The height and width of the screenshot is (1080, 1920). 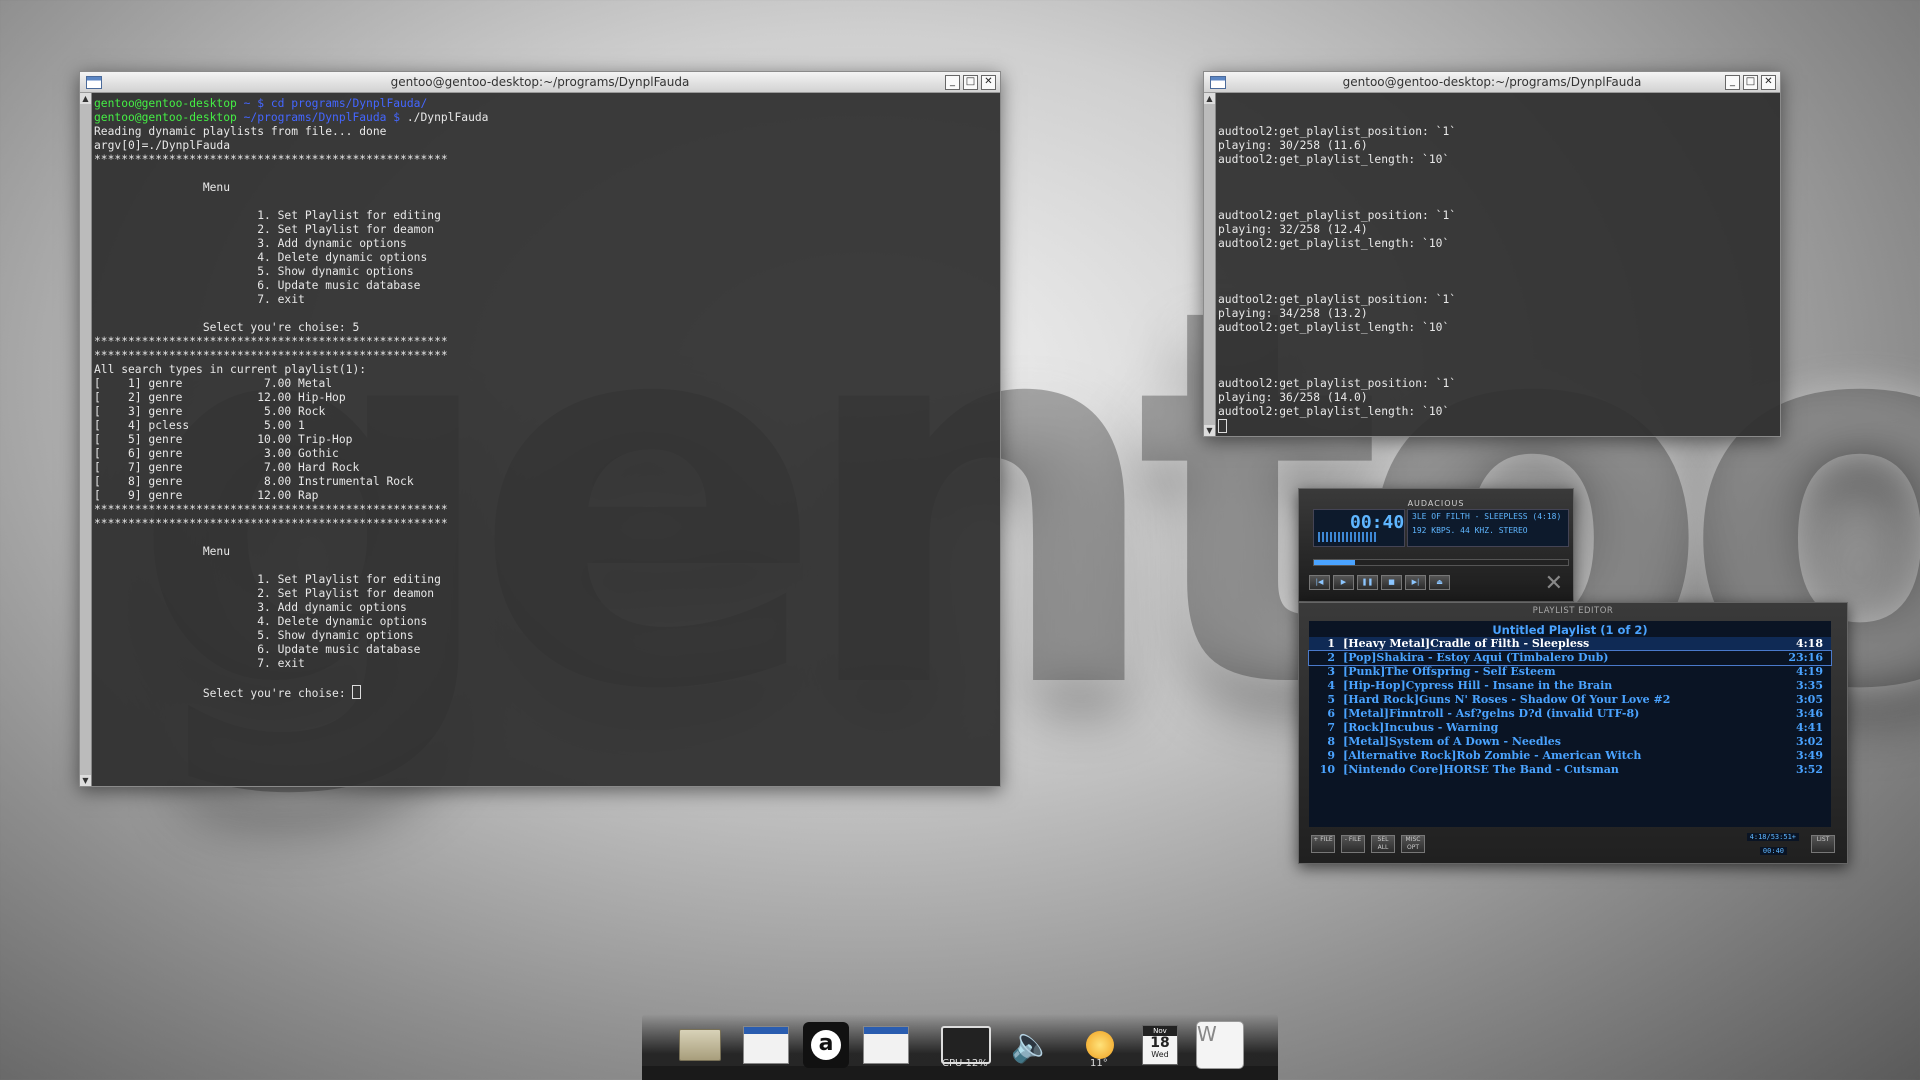 What do you see at coordinates (318, 117) in the screenshot?
I see `prompt-path: ~/programs/DynplFauda $` at bounding box center [318, 117].